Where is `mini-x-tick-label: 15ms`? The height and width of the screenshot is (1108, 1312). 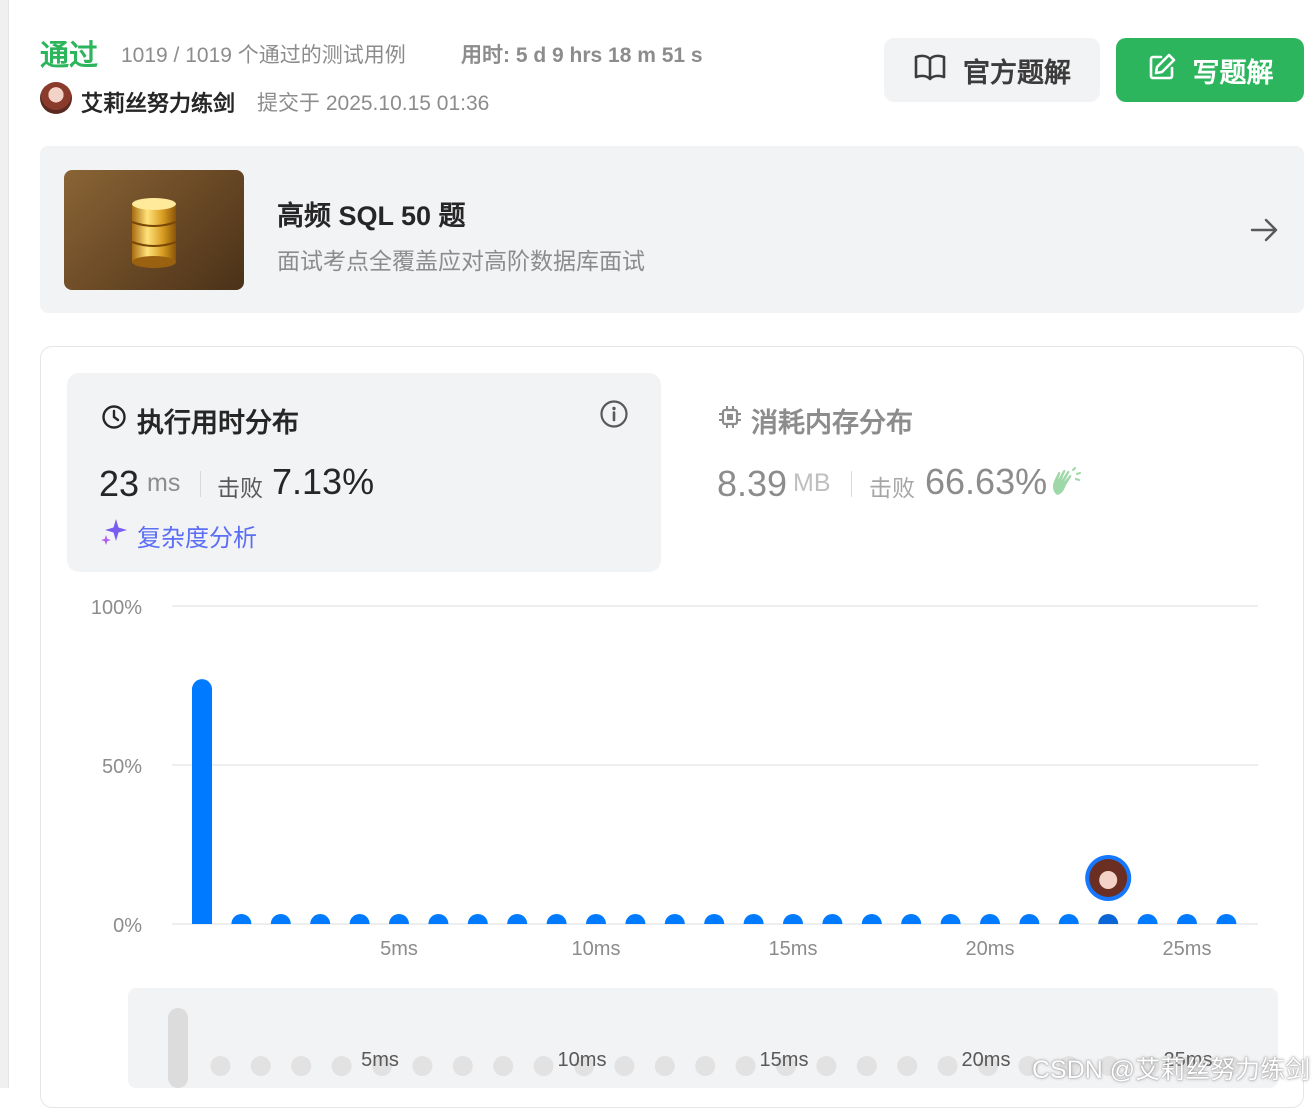 mini-x-tick-label: 15ms is located at coordinates (784, 1060).